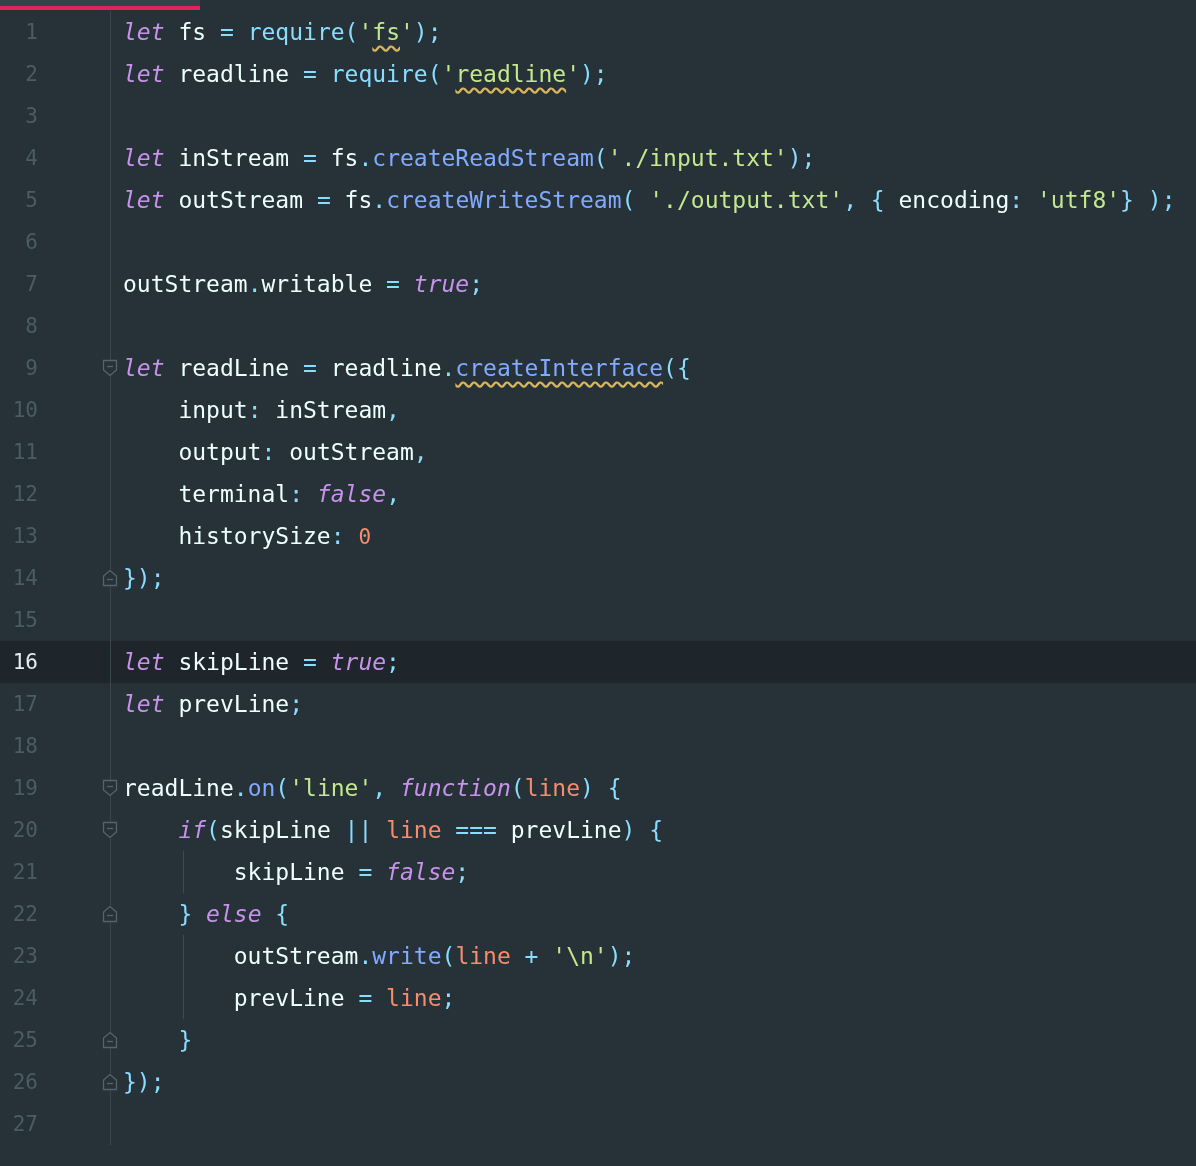  Describe the element at coordinates (275, 536) in the screenshot. I see `code-line: historySize: 0` at that location.